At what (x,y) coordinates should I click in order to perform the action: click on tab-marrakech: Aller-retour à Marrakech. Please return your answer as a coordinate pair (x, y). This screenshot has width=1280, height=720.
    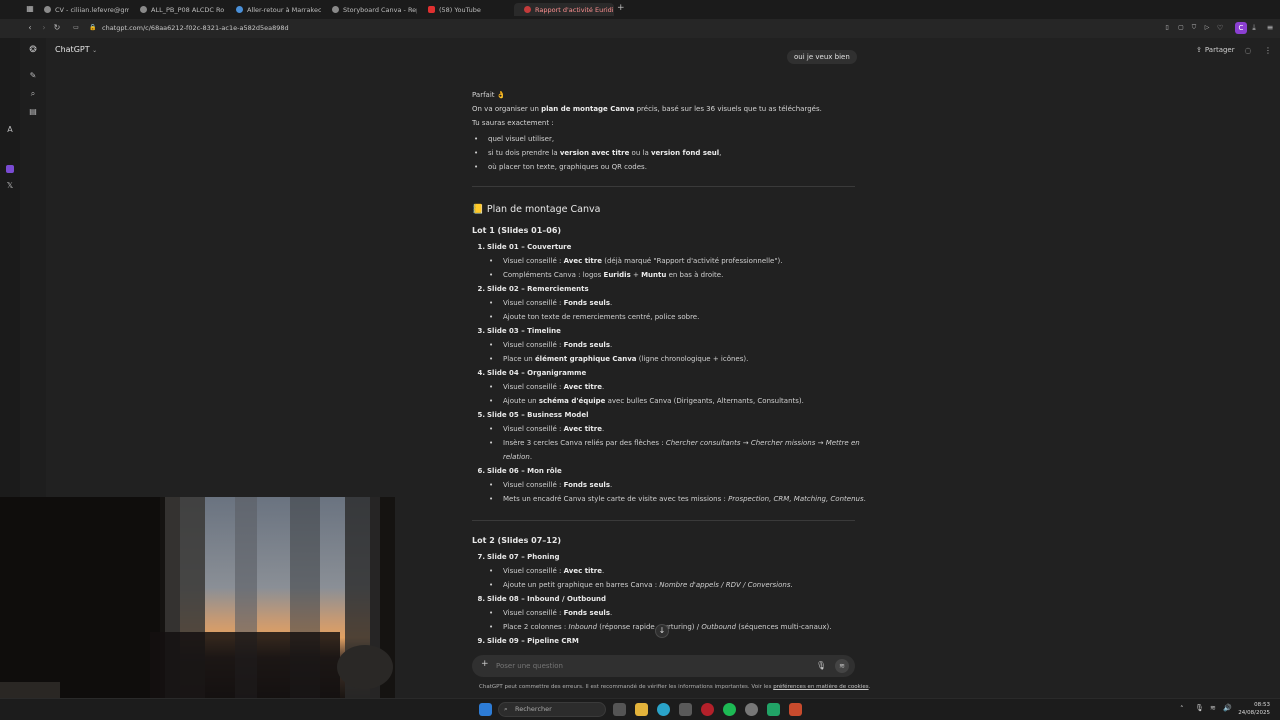
    Looking at the image, I should click on (278, 9).